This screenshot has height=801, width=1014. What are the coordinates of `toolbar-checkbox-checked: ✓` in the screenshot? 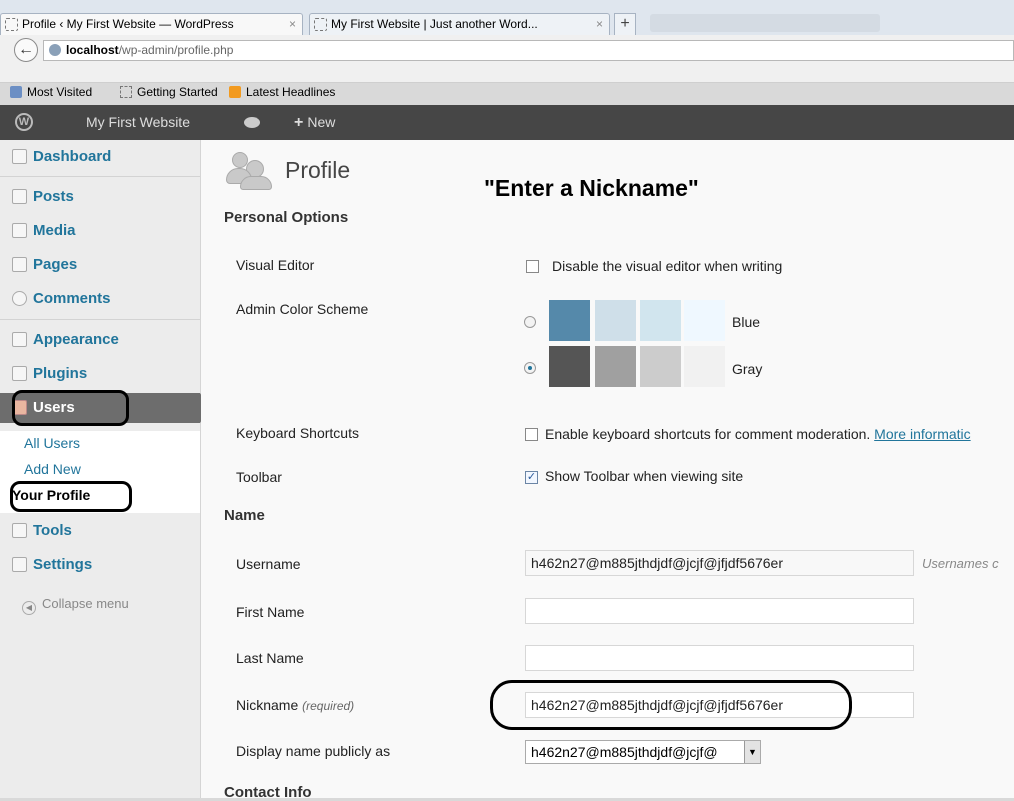 It's located at (531, 477).